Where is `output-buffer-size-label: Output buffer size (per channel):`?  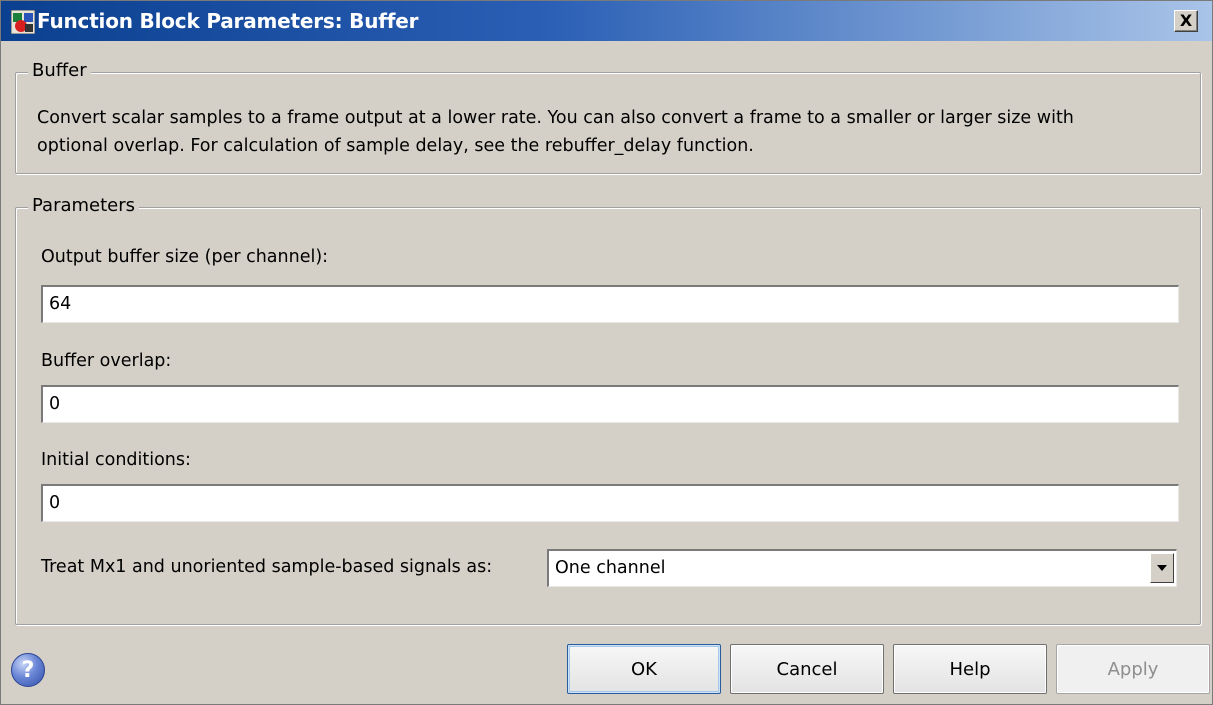 output-buffer-size-label: Output buffer size (per channel): is located at coordinates (185, 257).